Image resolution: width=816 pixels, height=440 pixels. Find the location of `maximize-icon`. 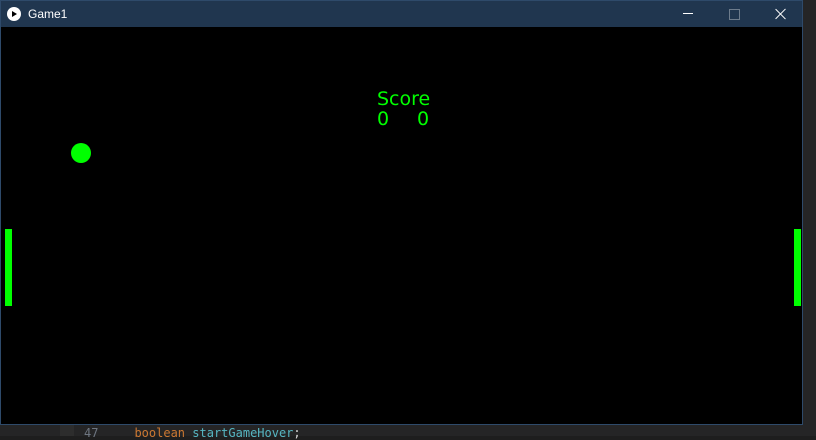

maximize-icon is located at coordinates (734, 14).